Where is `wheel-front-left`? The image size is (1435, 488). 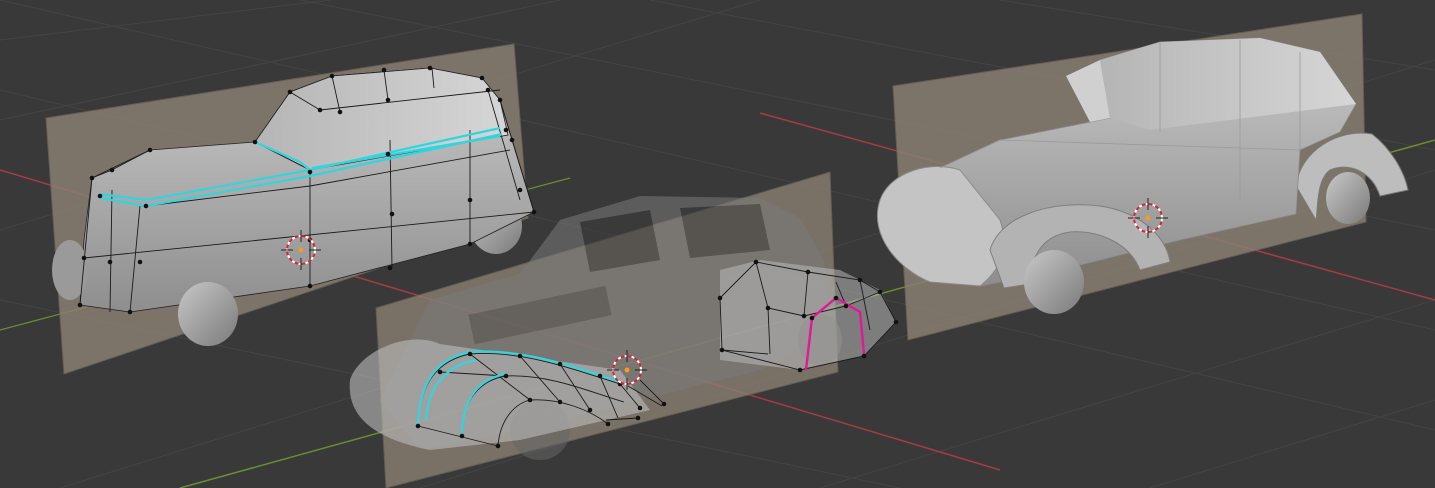
wheel-front-left is located at coordinates (208, 314).